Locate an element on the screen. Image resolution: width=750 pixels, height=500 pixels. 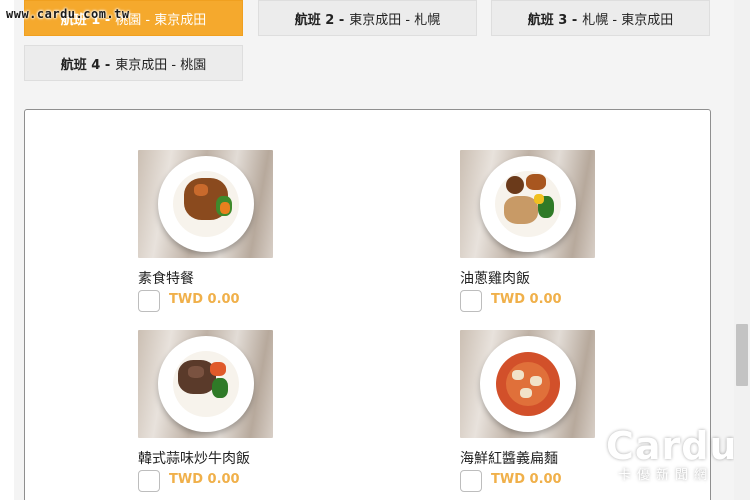
meal-item-scallion-chicken-rice: 油蔥雞肉飯 TWD 0.00 is located at coordinates (545, 231).